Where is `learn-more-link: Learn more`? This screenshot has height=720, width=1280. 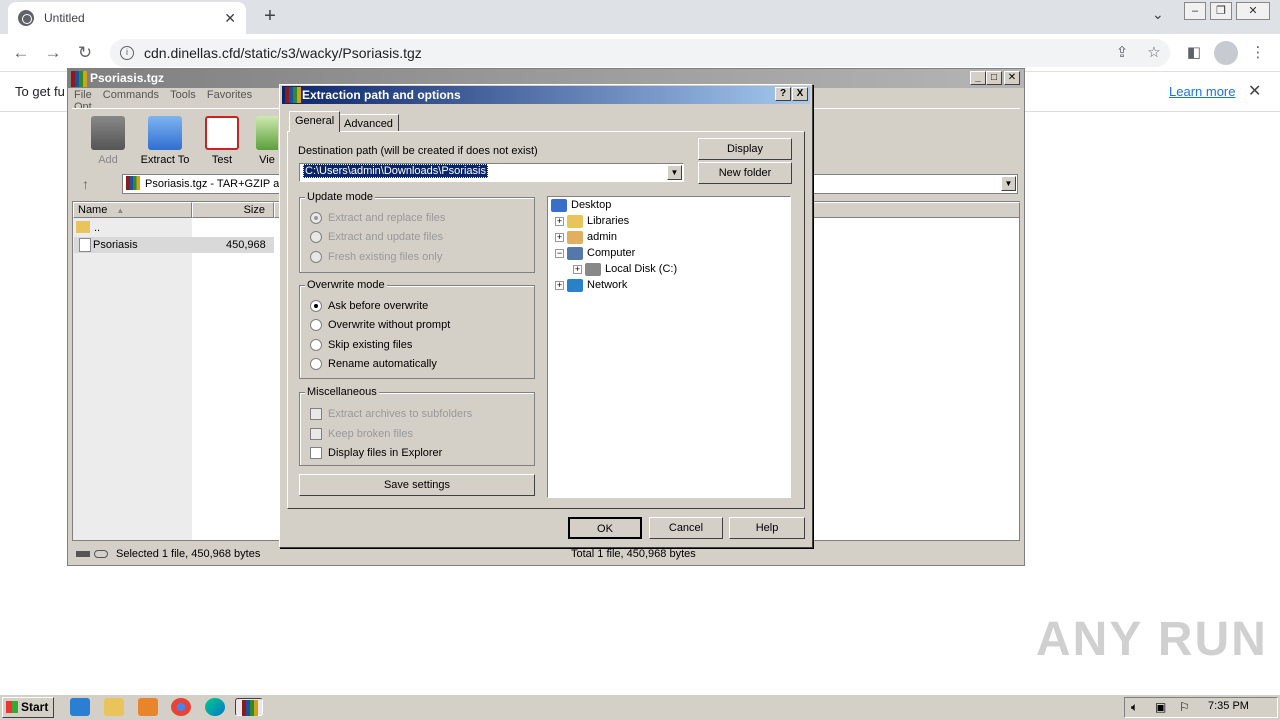
learn-more-link: Learn more is located at coordinates (1202, 91).